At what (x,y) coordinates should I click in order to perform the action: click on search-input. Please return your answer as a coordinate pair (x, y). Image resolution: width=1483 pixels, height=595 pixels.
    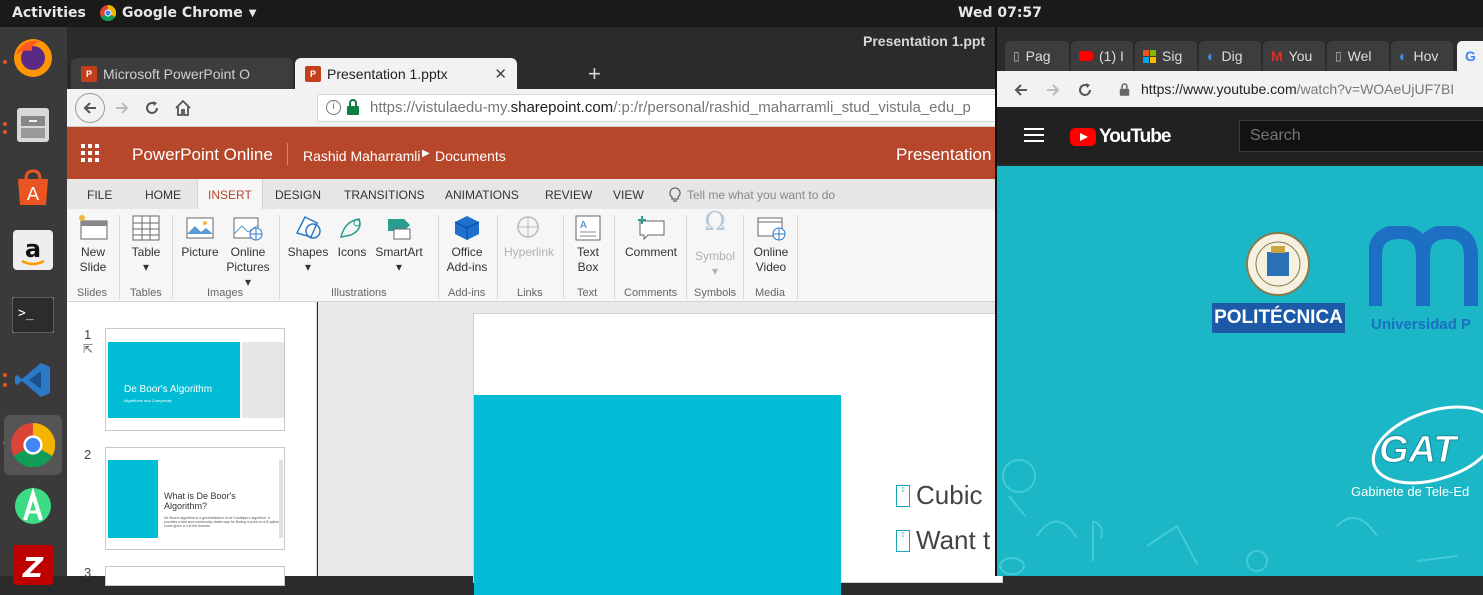
    Looking at the image, I should click on (1361, 136).